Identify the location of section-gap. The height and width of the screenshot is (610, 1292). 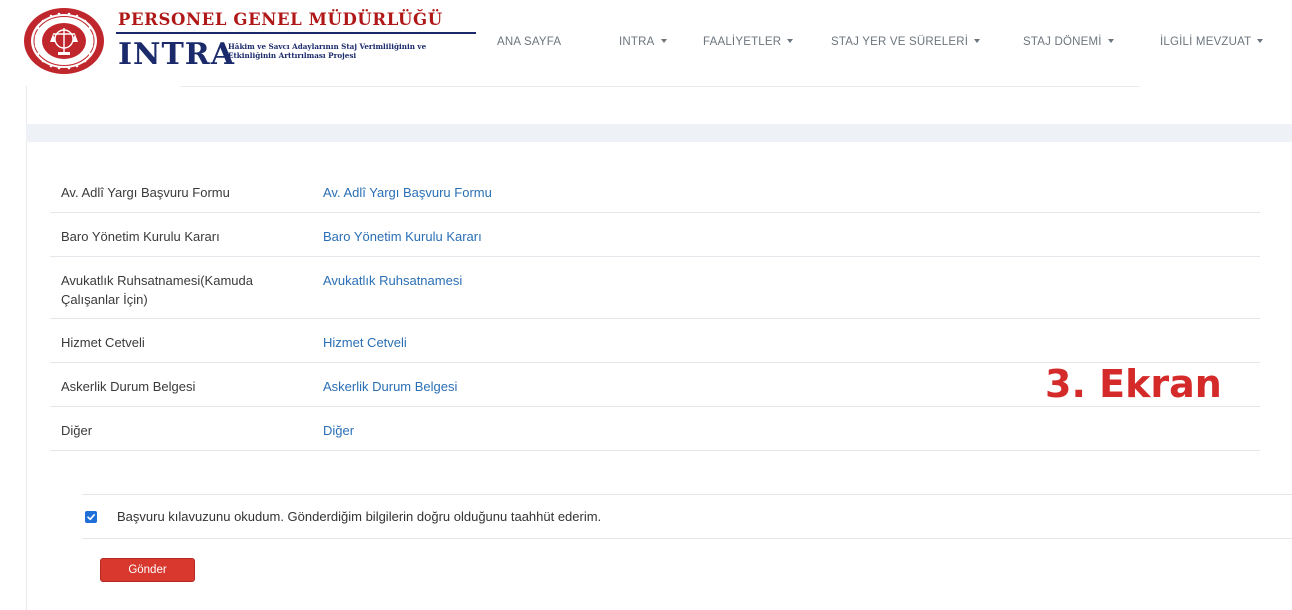
(659, 133).